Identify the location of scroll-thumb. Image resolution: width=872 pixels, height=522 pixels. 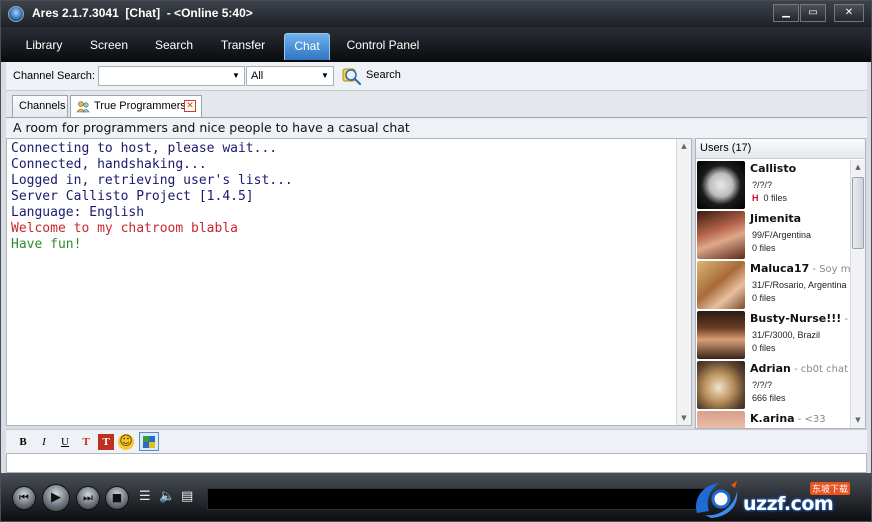
(858, 213).